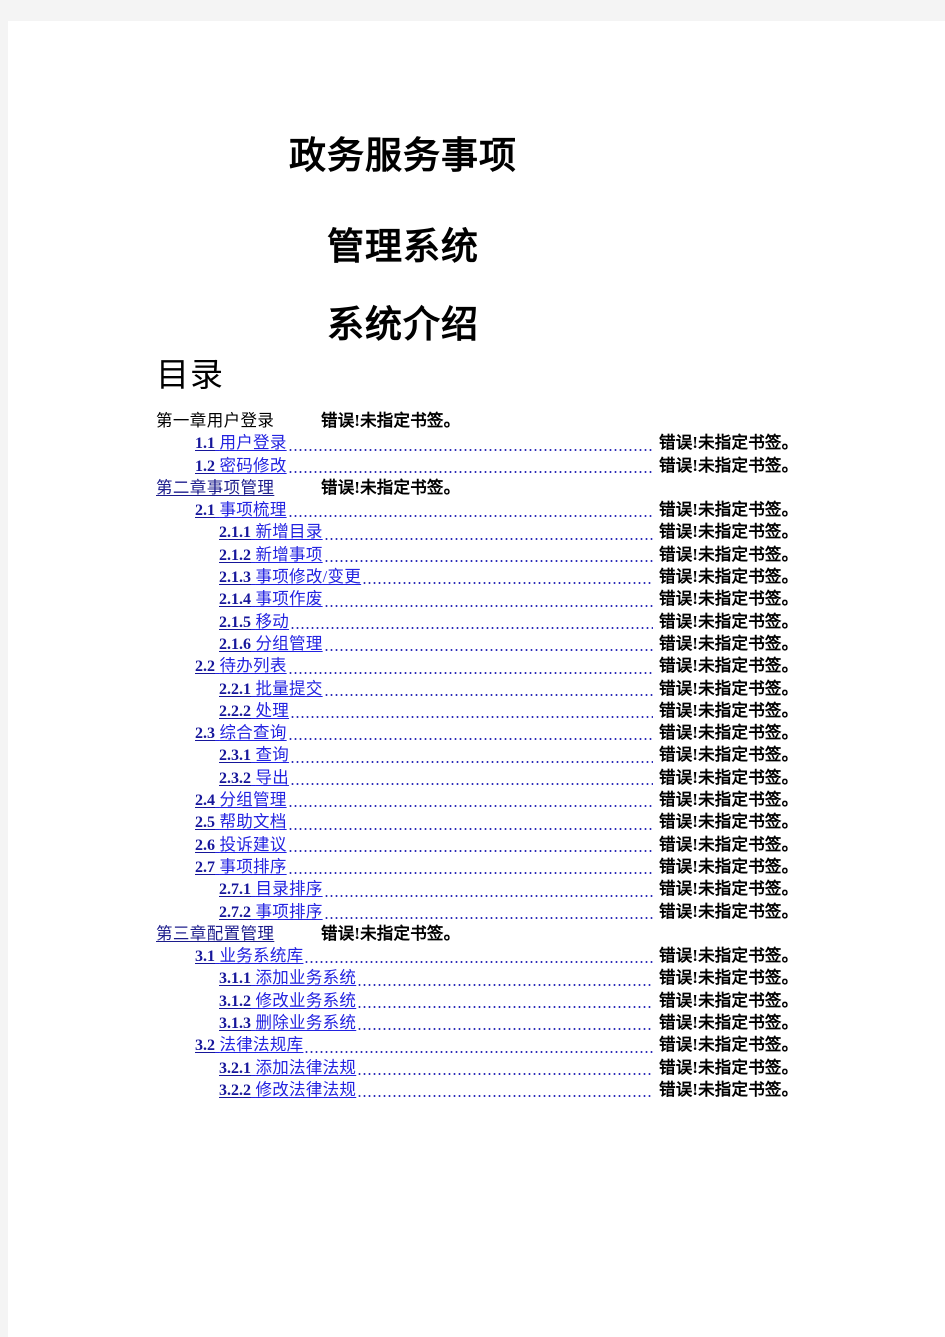  What do you see at coordinates (235, 577) in the screenshot?
I see `toc-entry-number: 2.1.3` at bounding box center [235, 577].